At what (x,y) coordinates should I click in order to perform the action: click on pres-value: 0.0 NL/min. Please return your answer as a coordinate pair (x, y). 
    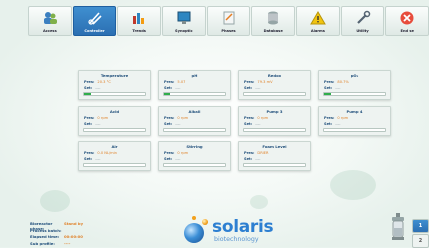
    Looking at the image, I should click on (107, 153).